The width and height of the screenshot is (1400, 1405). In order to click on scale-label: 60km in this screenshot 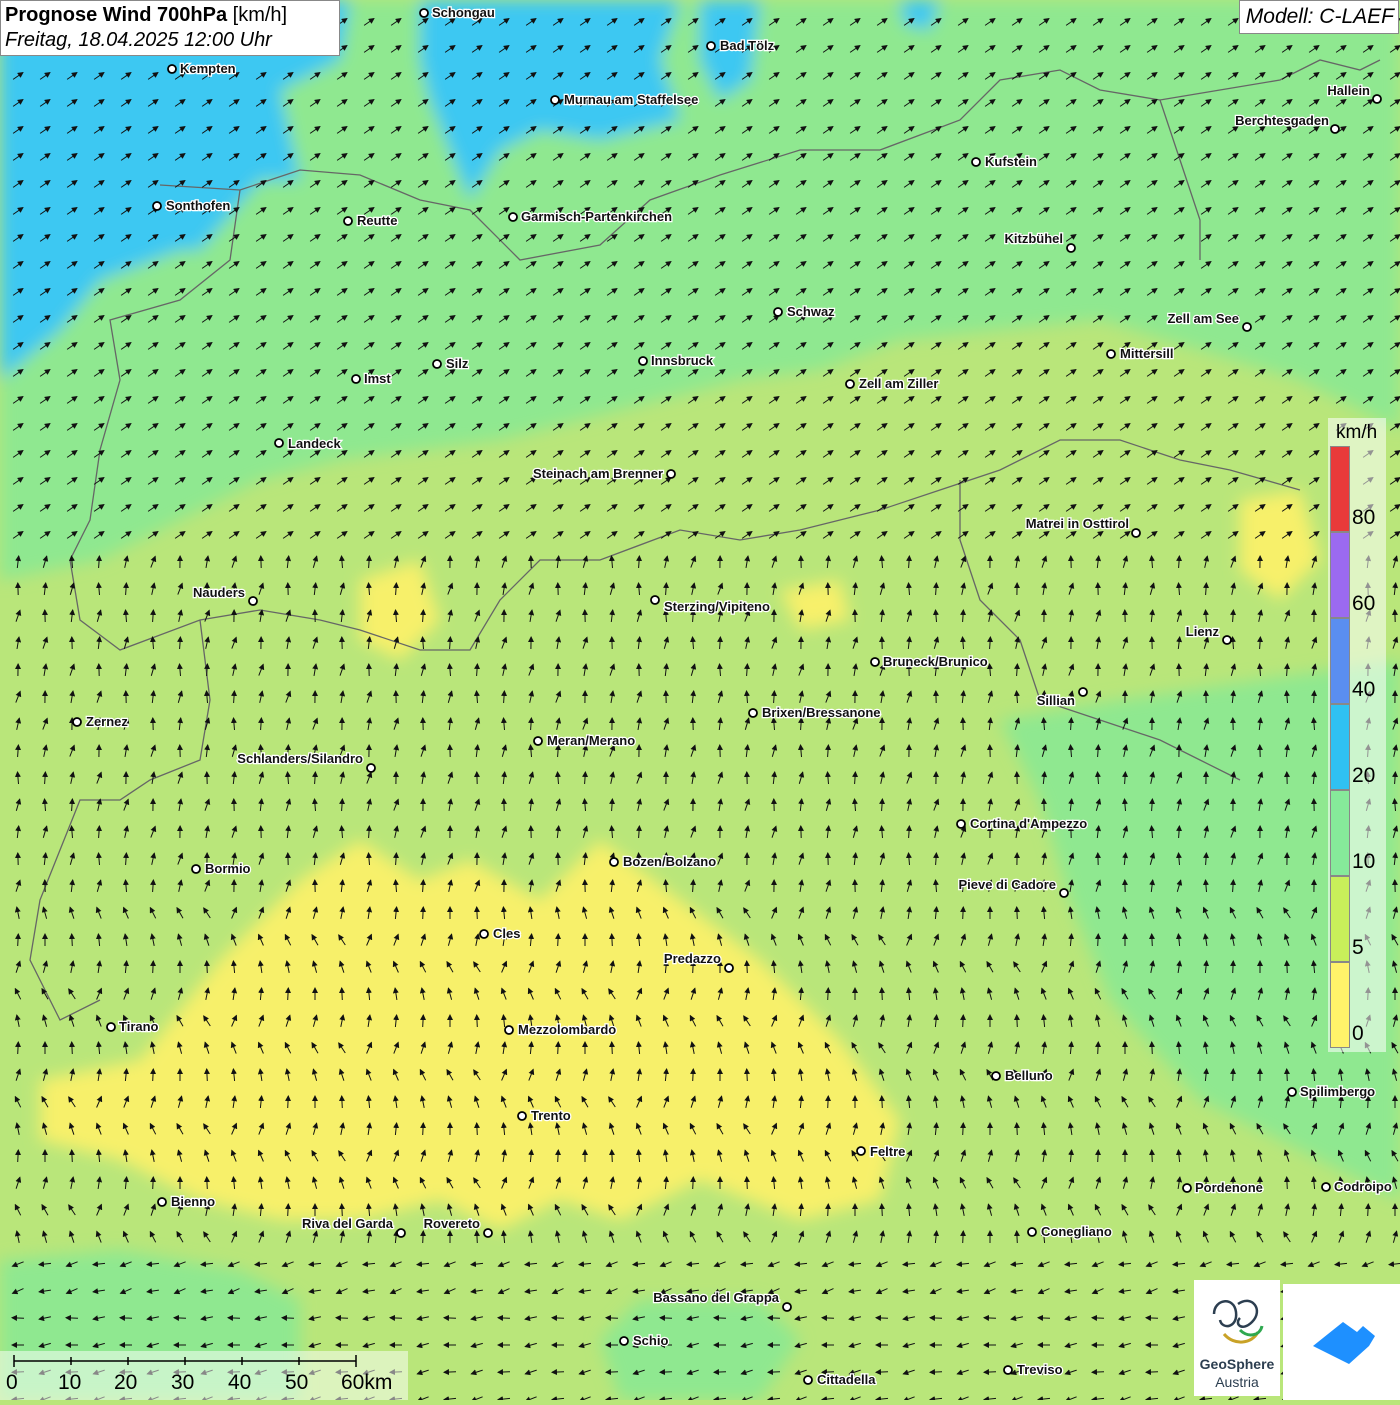, I will do `click(366, 1383)`.